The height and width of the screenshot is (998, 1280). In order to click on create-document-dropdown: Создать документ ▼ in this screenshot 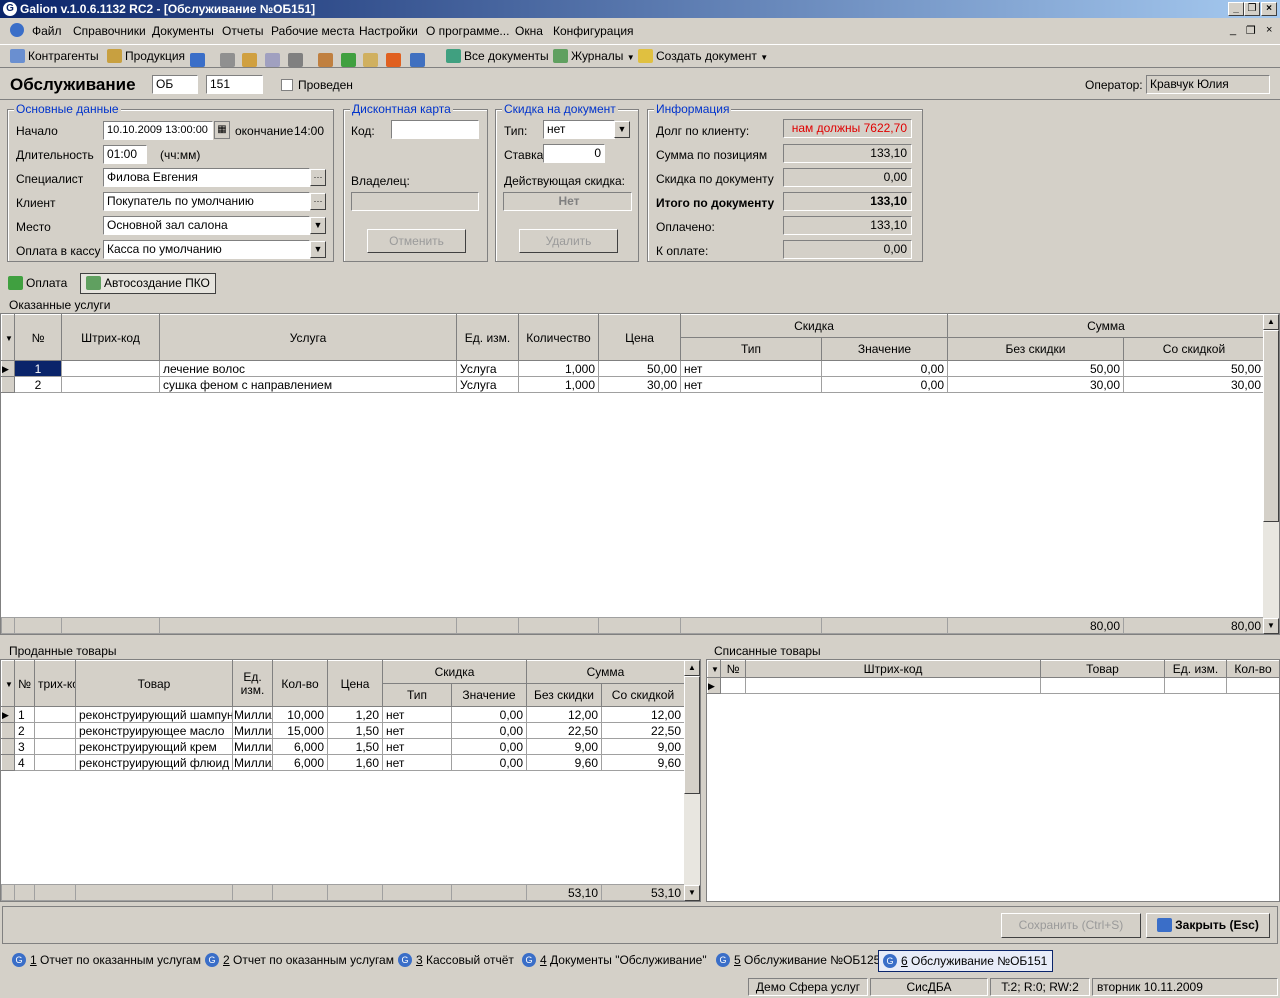, I will do `click(703, 56)`.